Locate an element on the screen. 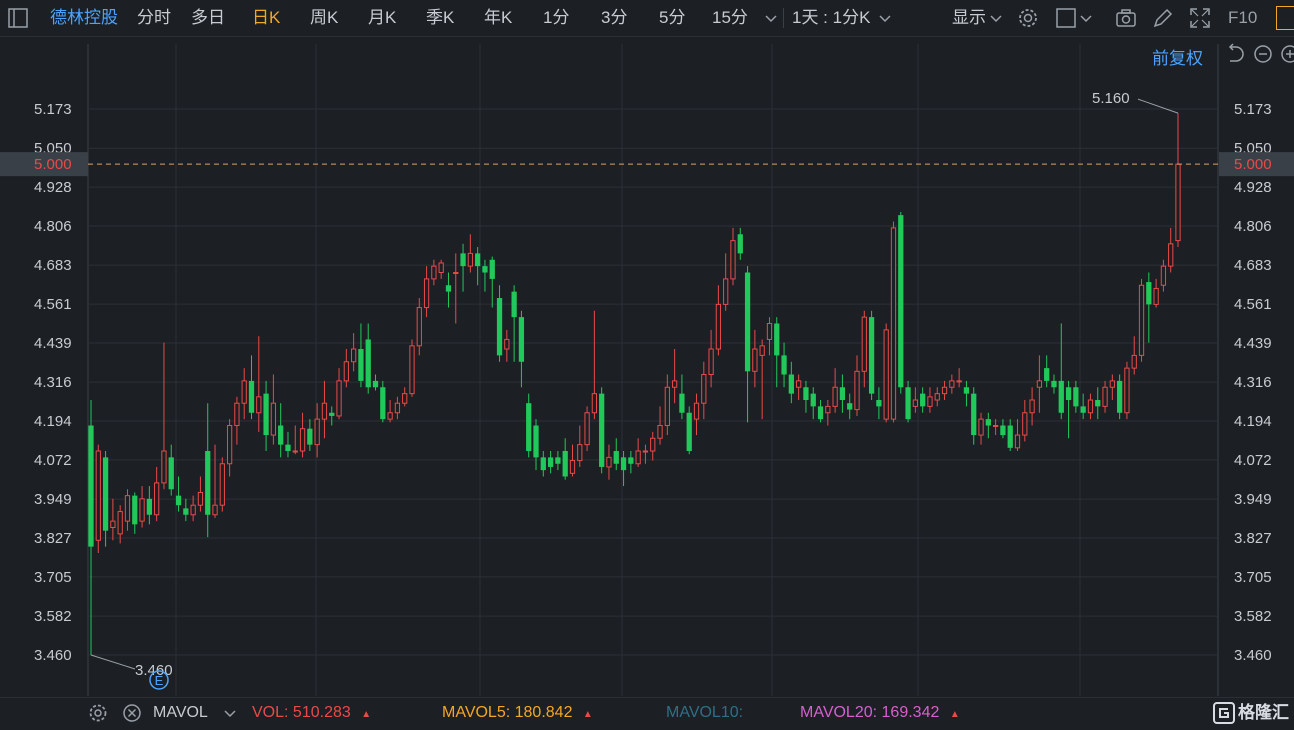 The width and height of the screenshot is (1294, 730). square-icon is located at coordinates (1066, 18).